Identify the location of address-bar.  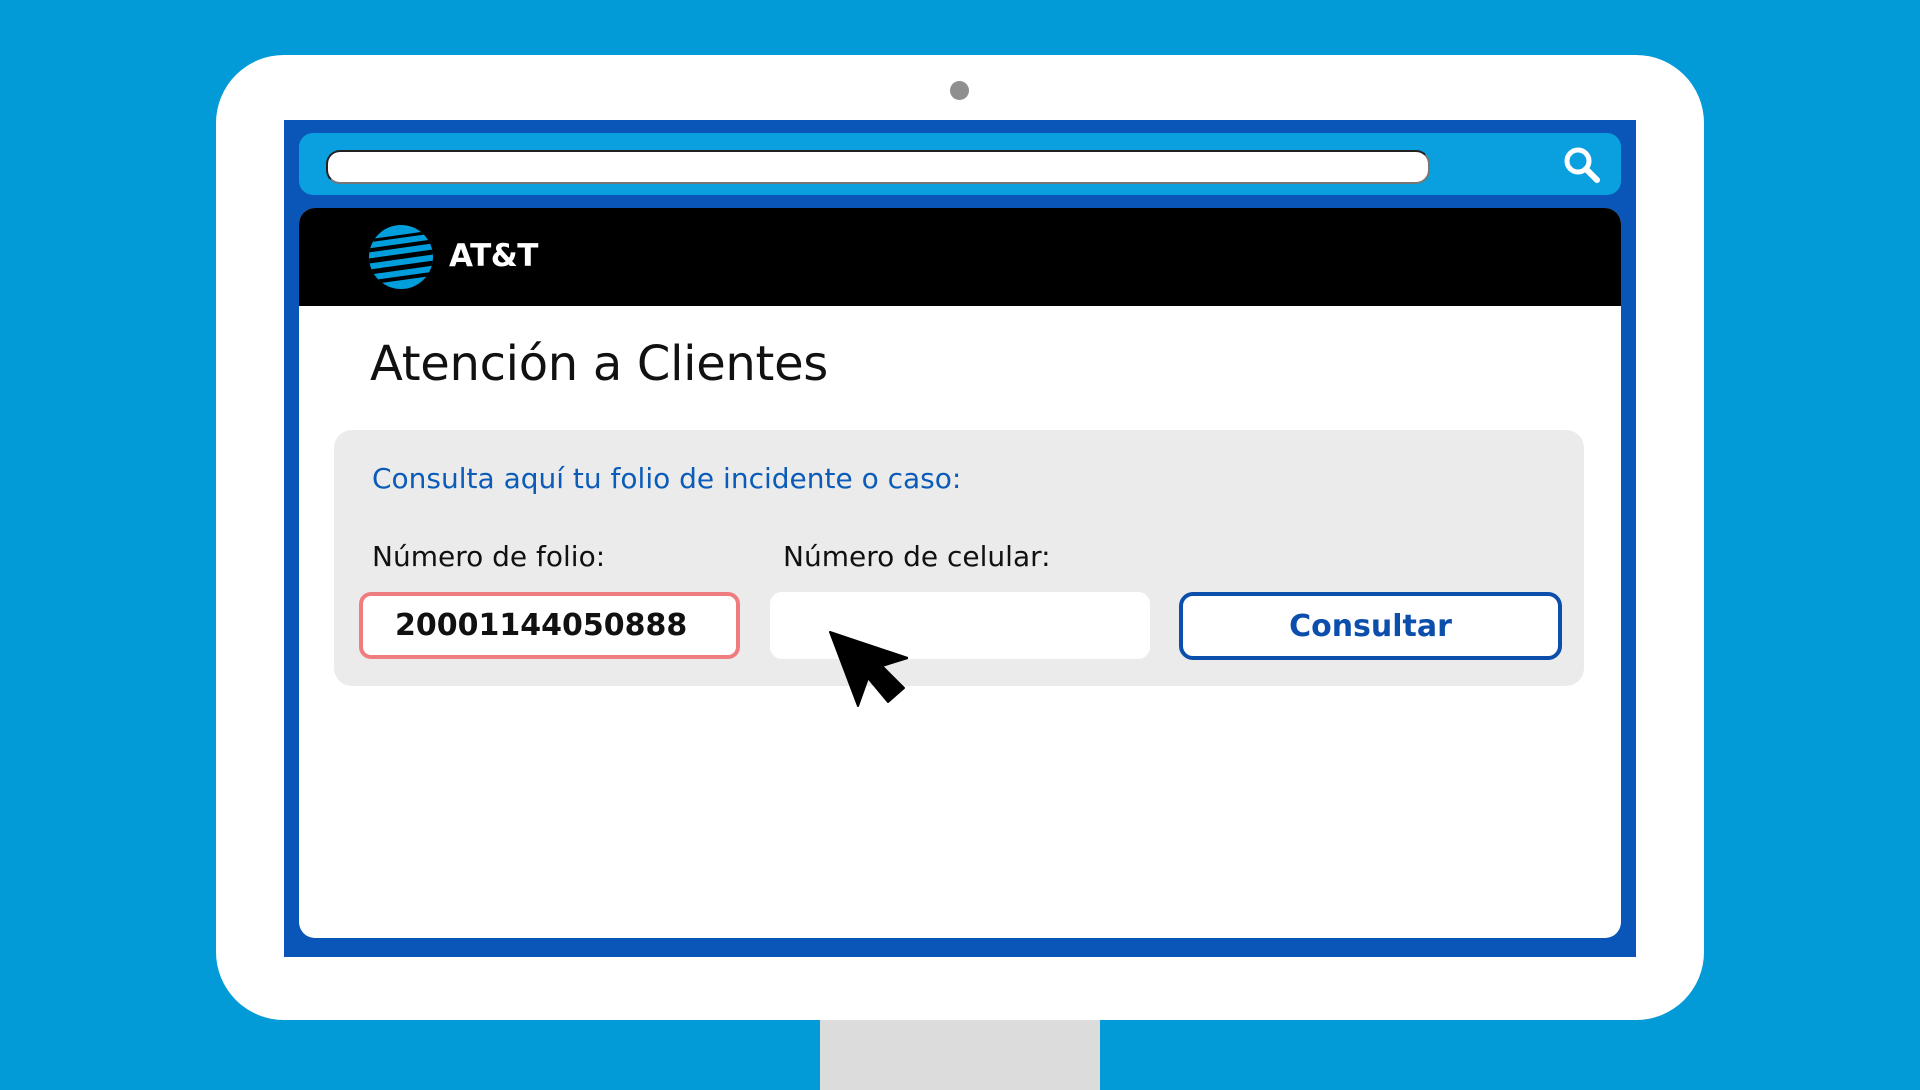
(878, 167).